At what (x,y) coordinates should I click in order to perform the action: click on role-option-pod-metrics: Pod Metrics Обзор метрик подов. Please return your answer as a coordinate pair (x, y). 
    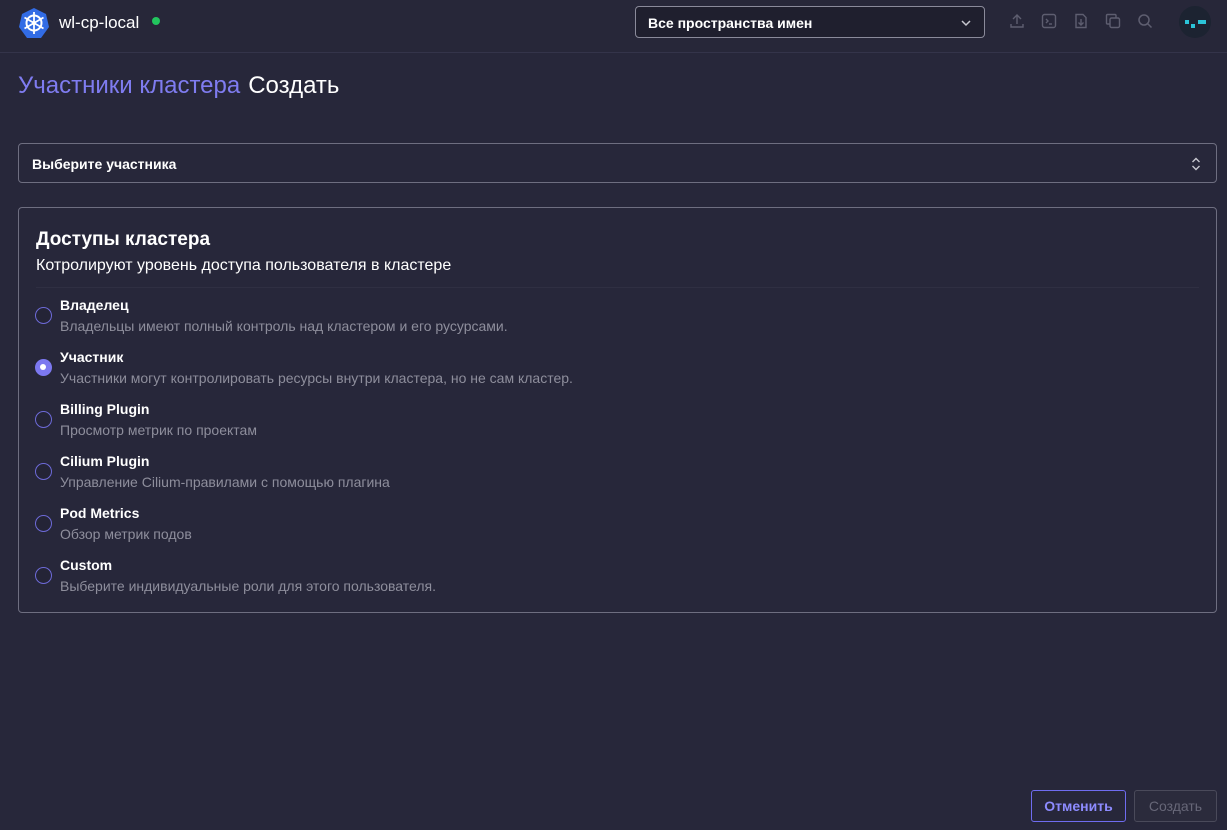
    Looking at the image, I should click on (610, 527).